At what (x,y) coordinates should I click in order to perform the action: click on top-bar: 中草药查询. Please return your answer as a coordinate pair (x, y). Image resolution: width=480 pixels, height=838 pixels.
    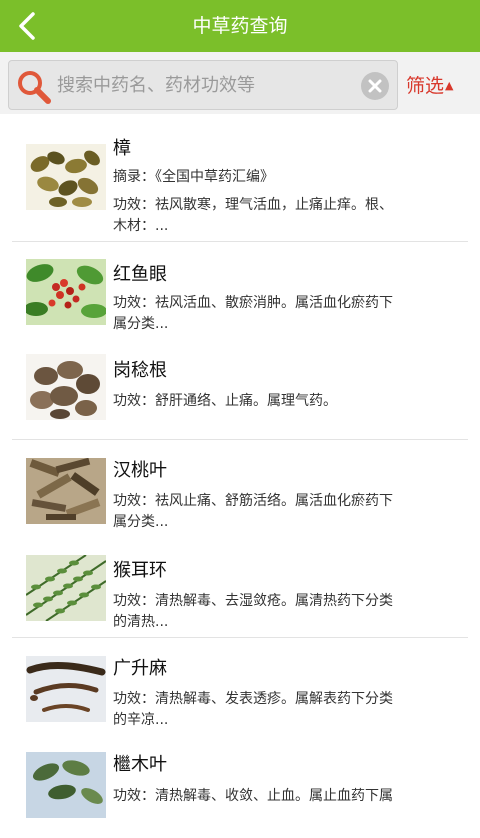
    Looking at the image, I should click on (240, 26).